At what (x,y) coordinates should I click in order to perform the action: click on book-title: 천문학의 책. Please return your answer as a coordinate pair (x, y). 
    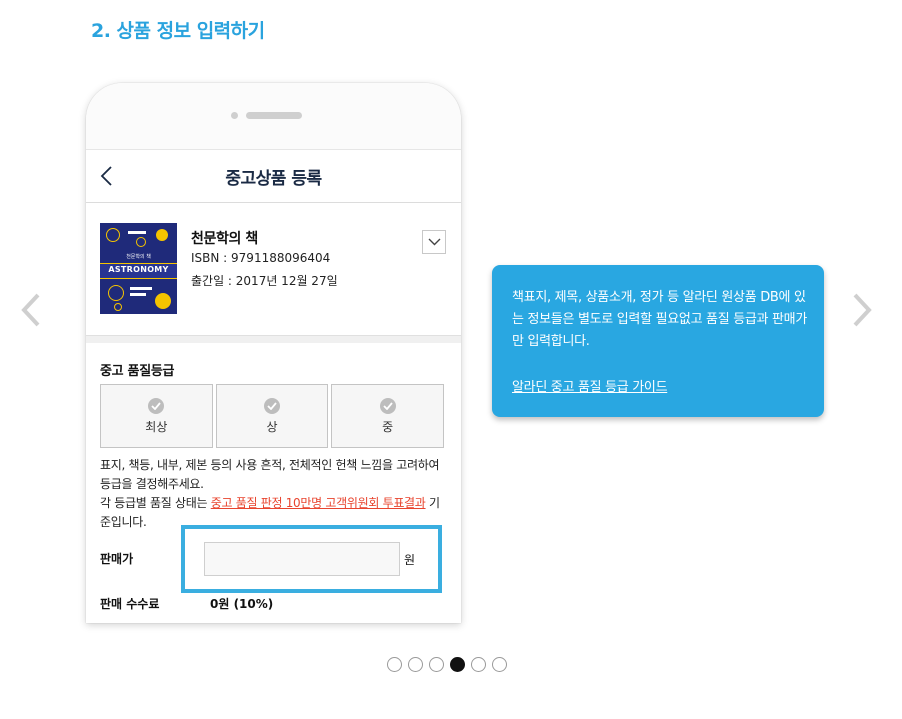
    Looking at the image, I should click on (224, 239).